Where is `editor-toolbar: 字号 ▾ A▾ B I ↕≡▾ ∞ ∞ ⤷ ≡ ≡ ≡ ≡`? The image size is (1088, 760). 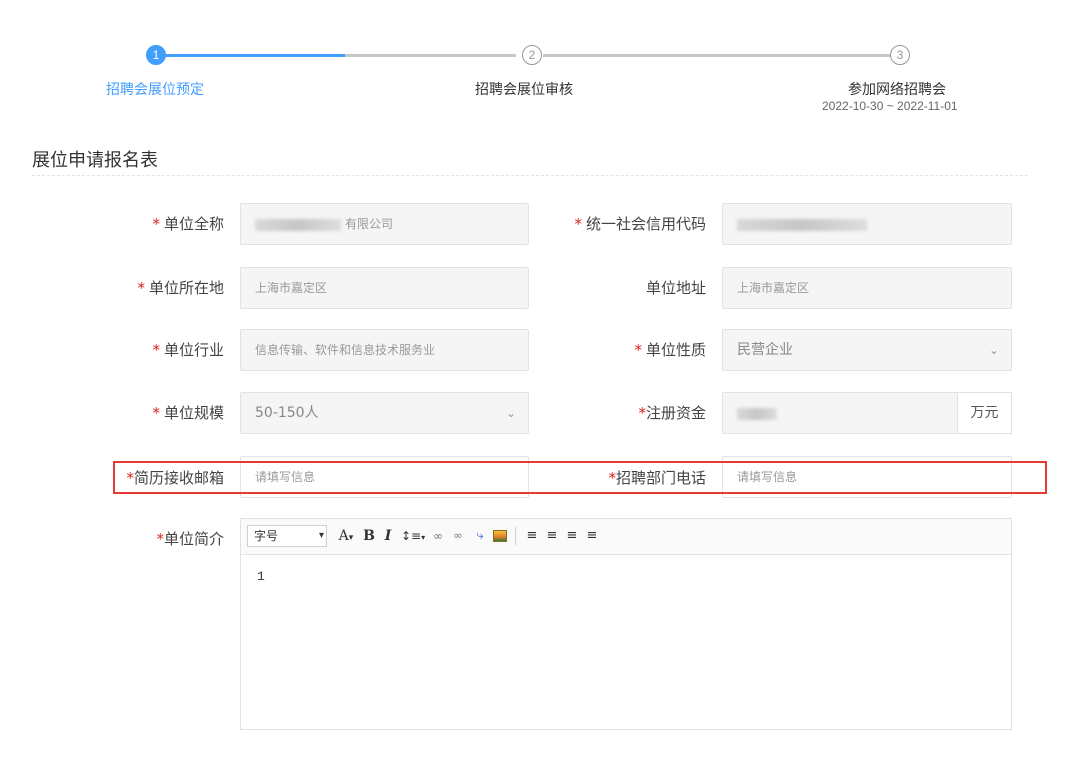
editor-toolbar: 字号 ▾ A▾ B I ↕≡▾ ∞ ∞ ⤷ ≡ ≡ ≡ ≡ is located at coordinates (626, 537).